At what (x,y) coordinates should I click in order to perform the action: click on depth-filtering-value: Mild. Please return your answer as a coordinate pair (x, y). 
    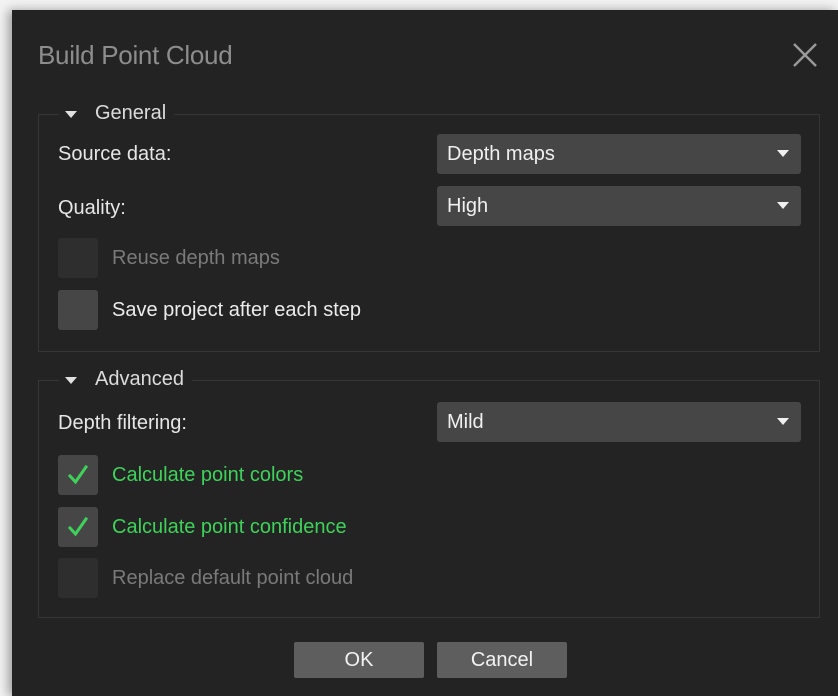
    Looking at the image, I should click on (465, 422).